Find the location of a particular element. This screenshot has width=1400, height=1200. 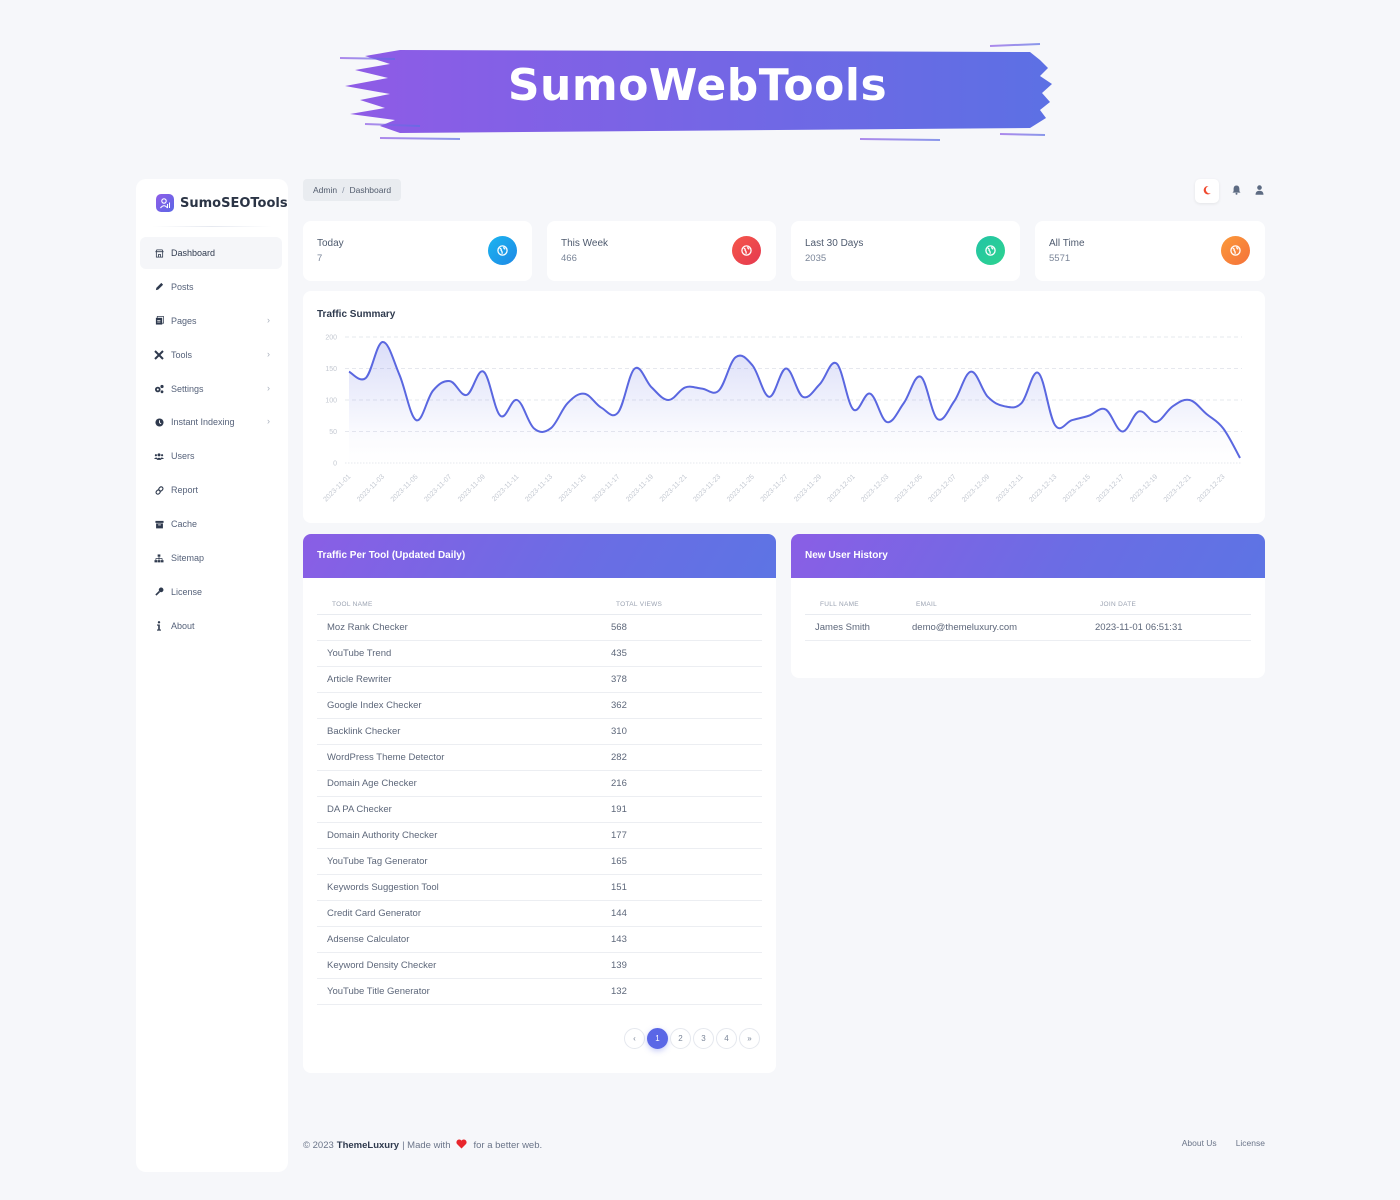

pagination-next: » is located at coordinates (749, 1038).